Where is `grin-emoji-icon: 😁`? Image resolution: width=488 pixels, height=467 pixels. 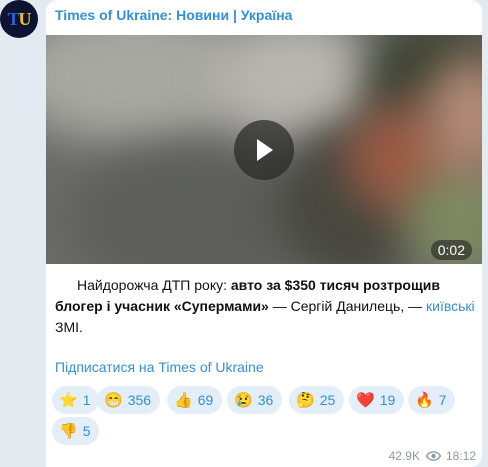
grin-emoji-icon: 😁 is located at coordinates (113, 400).